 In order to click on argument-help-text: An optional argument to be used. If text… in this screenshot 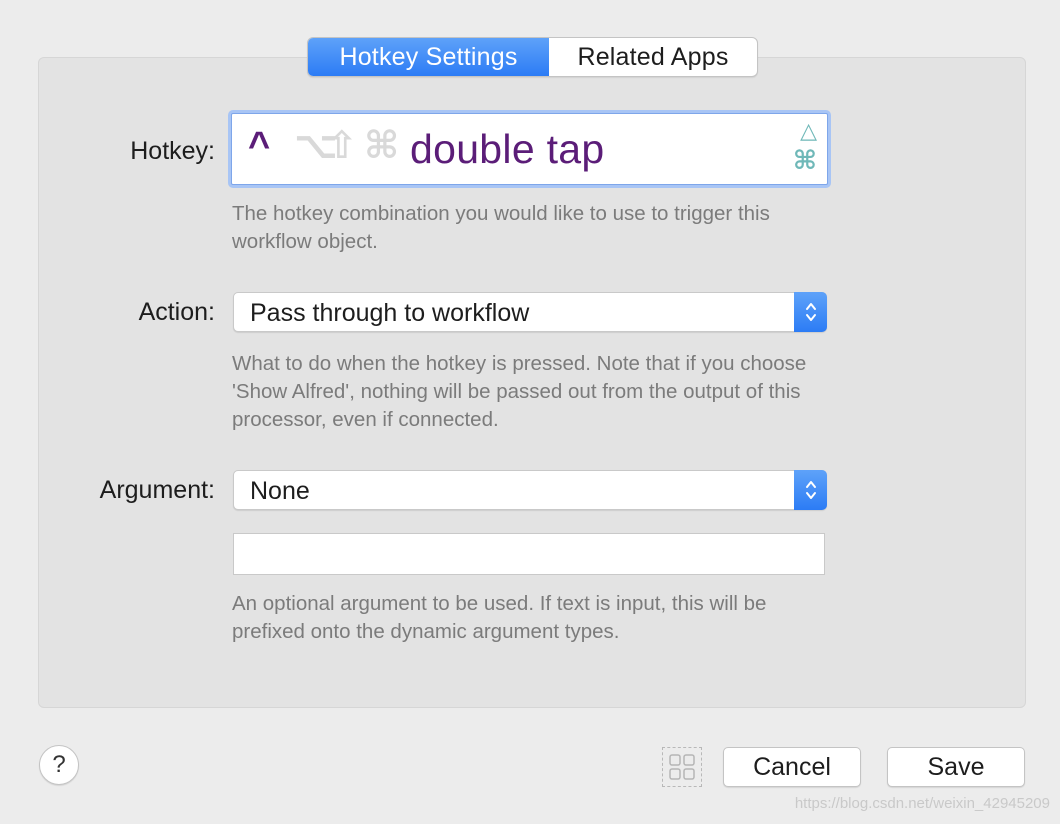, I will do `click(499, 617)`.